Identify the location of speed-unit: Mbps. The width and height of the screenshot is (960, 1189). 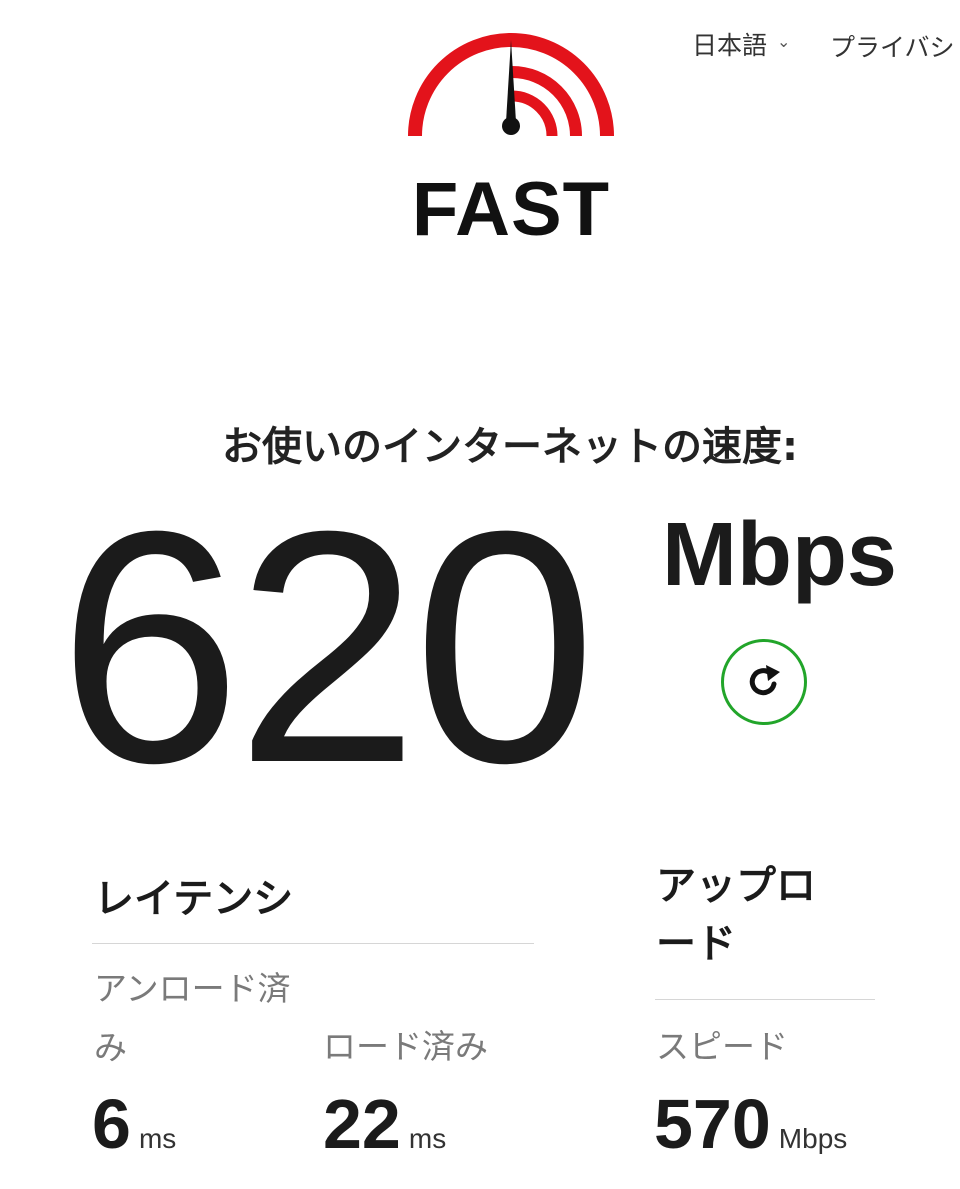
(779, 555).